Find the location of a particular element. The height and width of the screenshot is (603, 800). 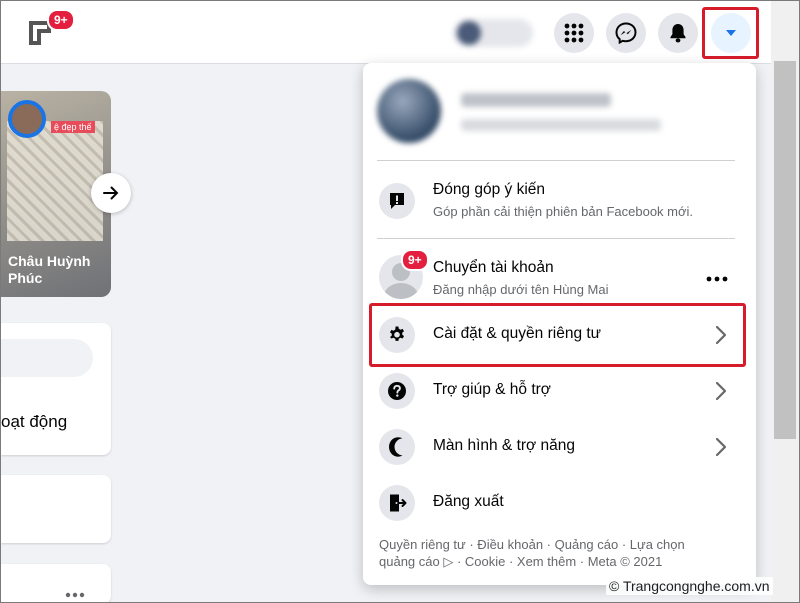

page-scrollbar is located at coordinates (785, 301).